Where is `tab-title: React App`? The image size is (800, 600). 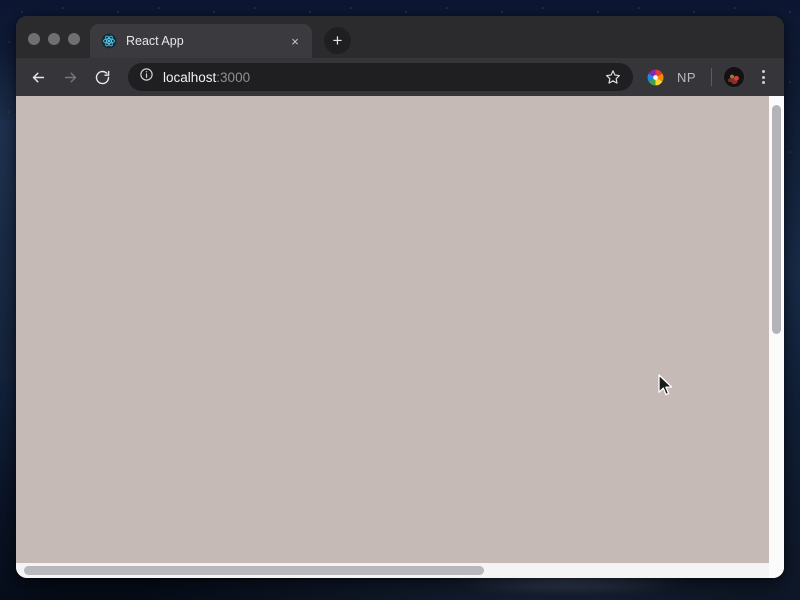
tab-title: React App is located at coordinates (155, 41).